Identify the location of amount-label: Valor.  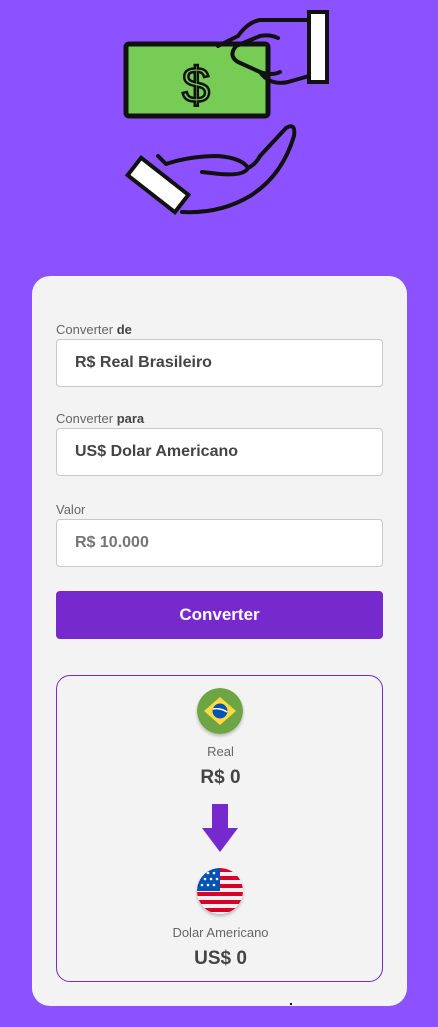
(71, 509).